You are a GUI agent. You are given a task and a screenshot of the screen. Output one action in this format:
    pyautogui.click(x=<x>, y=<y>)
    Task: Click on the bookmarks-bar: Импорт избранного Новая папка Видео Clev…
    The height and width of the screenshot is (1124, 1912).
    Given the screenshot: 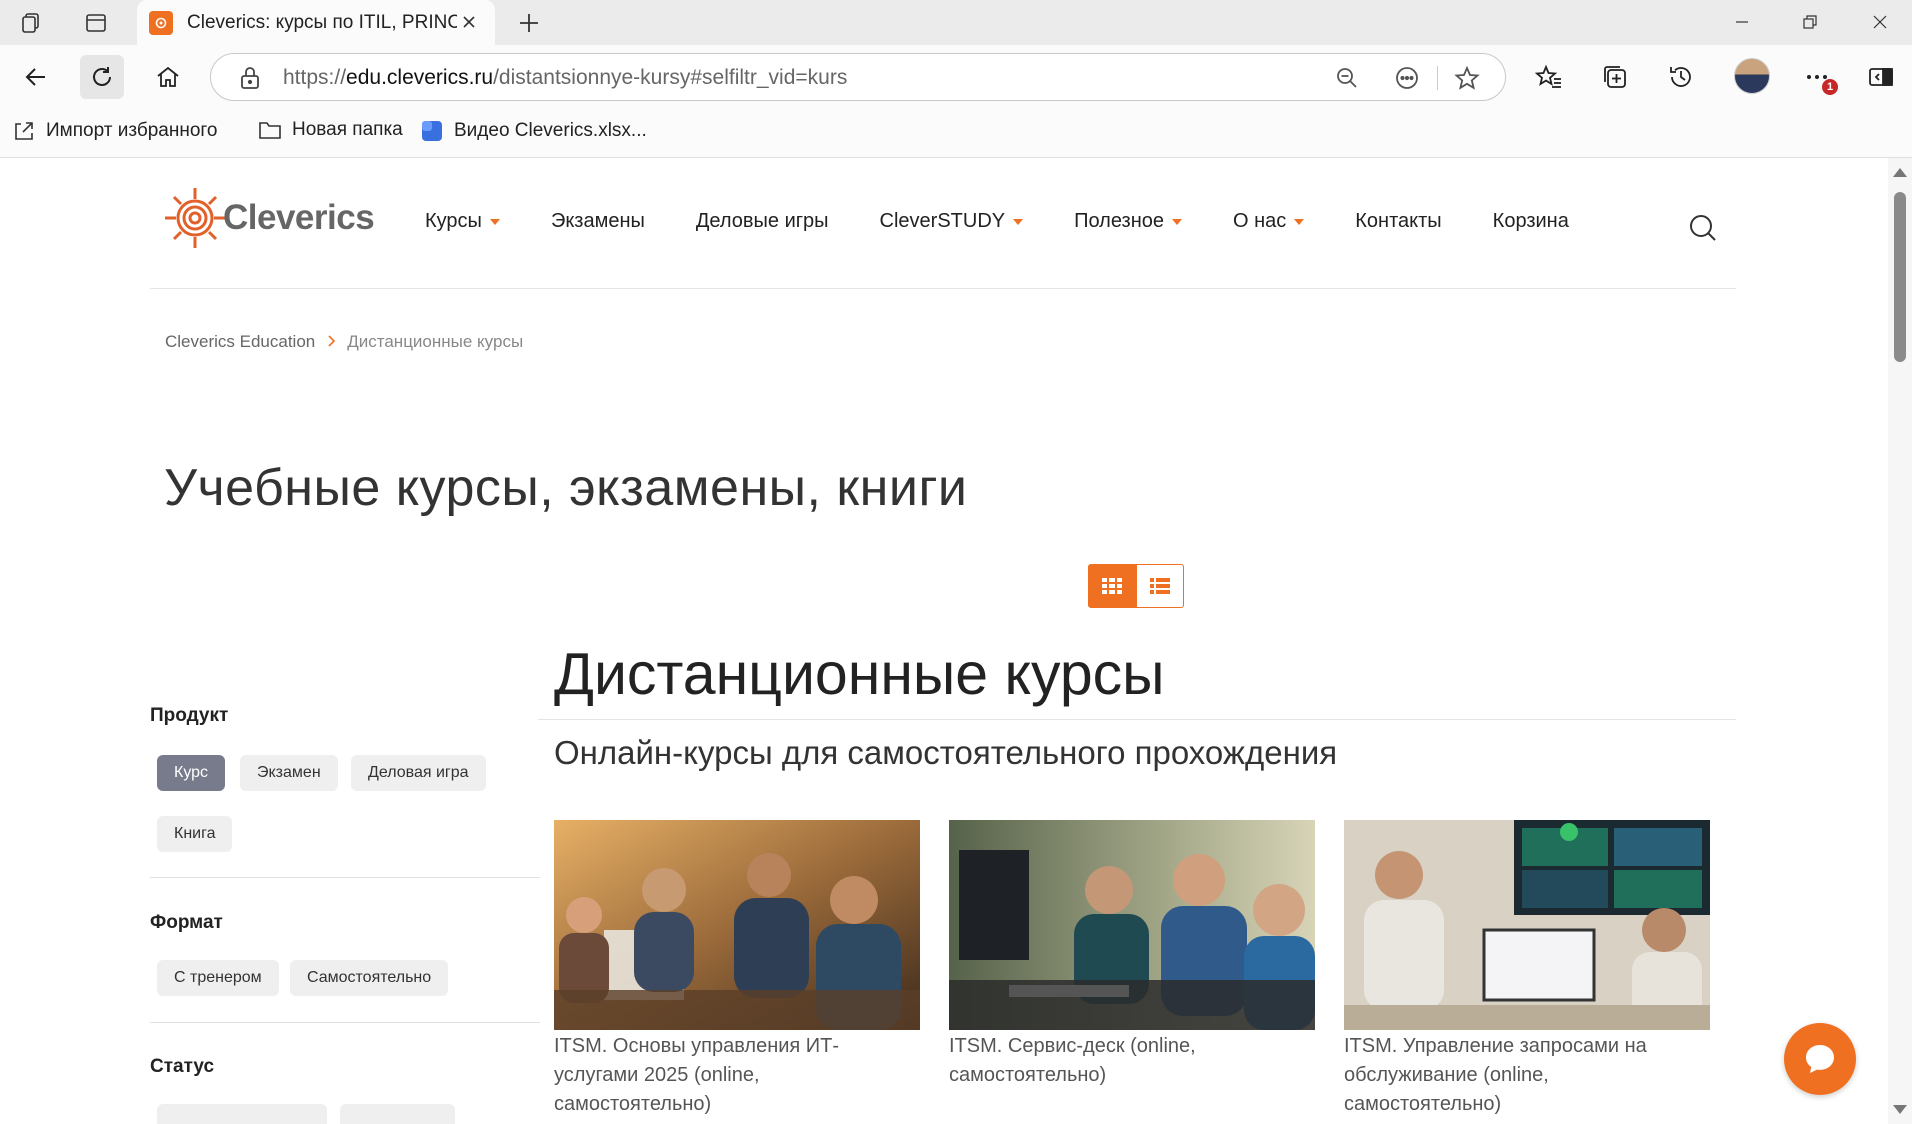 What is the action you would take?
    pyautogui.click(x=956, y=133)
    